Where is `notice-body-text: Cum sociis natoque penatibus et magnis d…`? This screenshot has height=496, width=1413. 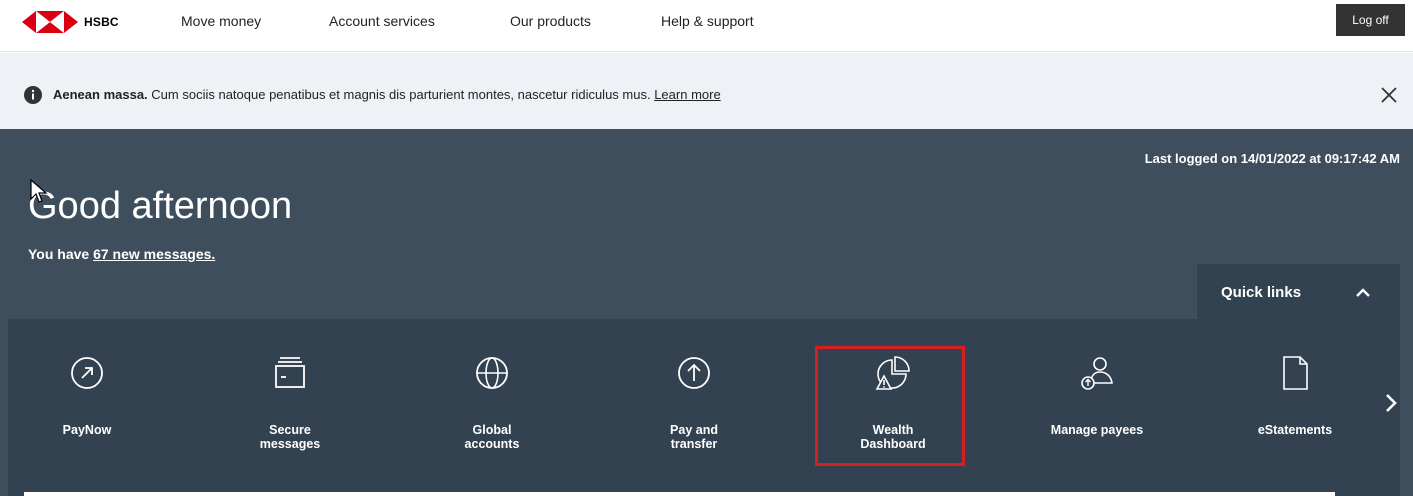 notice-body-text: Cum sociis natoque penatibus et magnis d… is located at coordinates (401, 94).